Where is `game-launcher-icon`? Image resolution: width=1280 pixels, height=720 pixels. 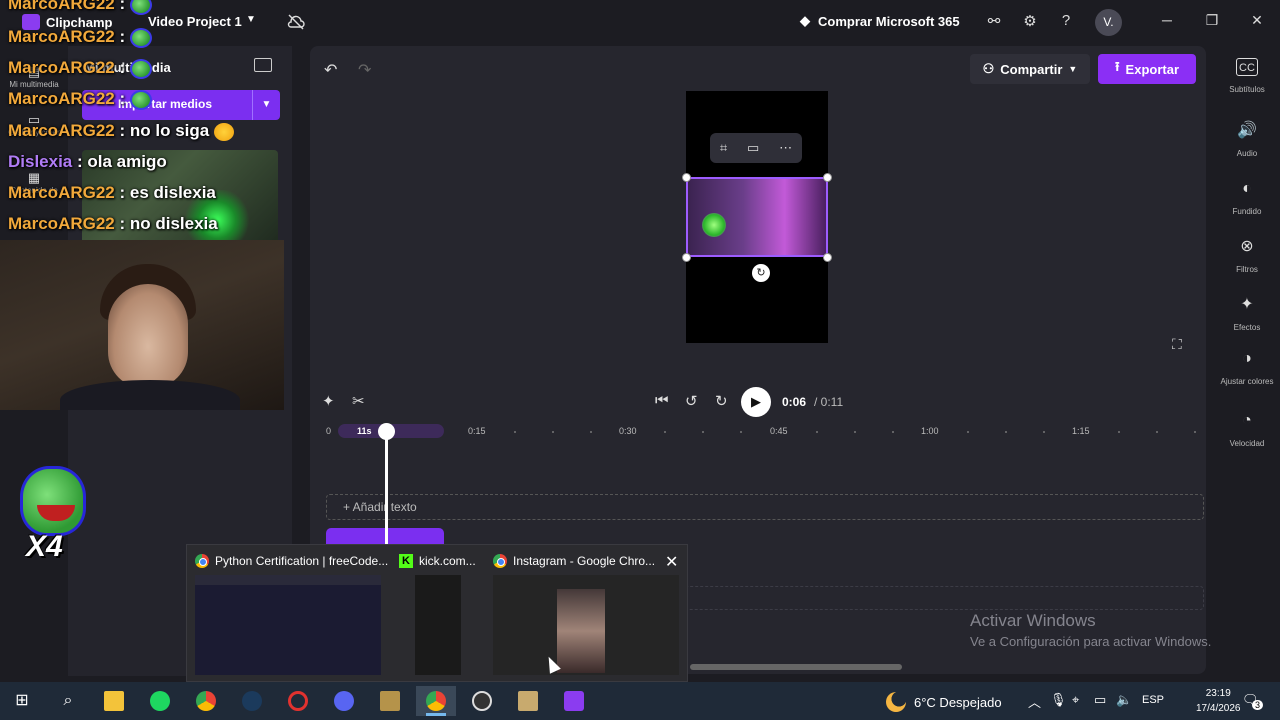 game-launcher-icon is located at coordinates (390, 701).